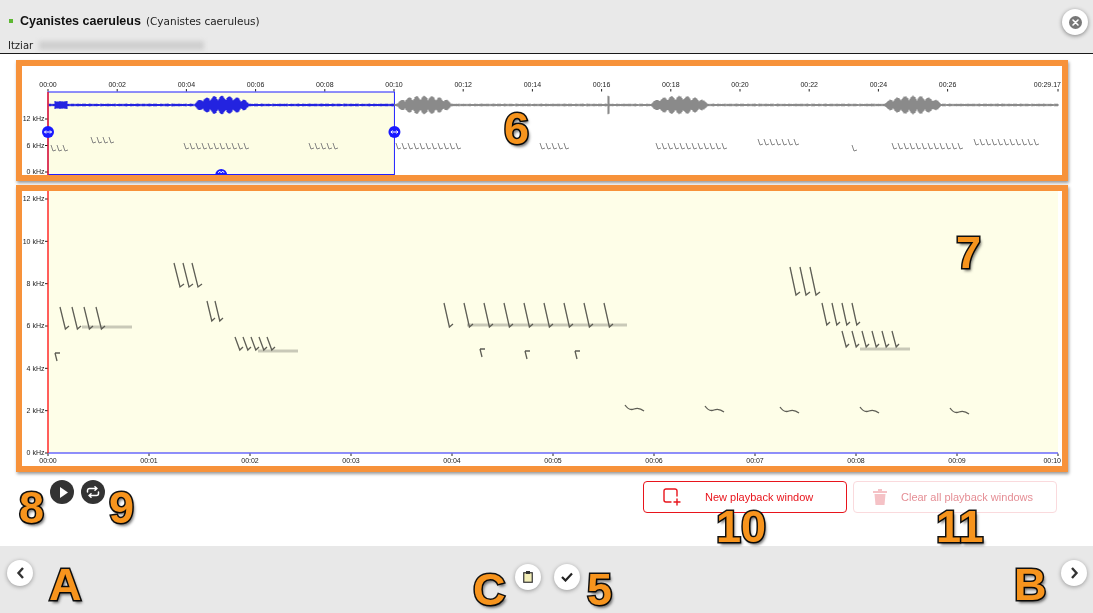 The image size is (1093, 613). I want to click on check-icon, so click(567, 577).